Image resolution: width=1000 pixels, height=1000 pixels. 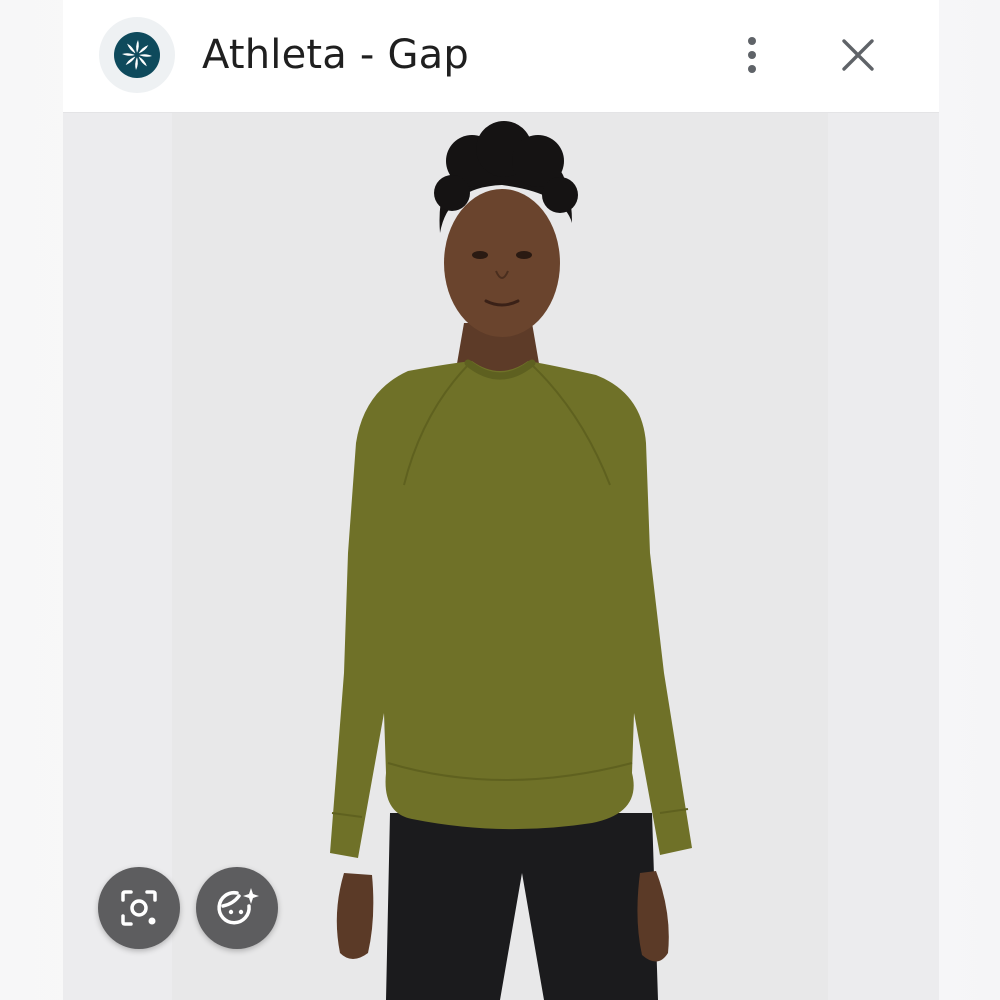 I want to click on lens-search-icon, so click(x=139, y=908).